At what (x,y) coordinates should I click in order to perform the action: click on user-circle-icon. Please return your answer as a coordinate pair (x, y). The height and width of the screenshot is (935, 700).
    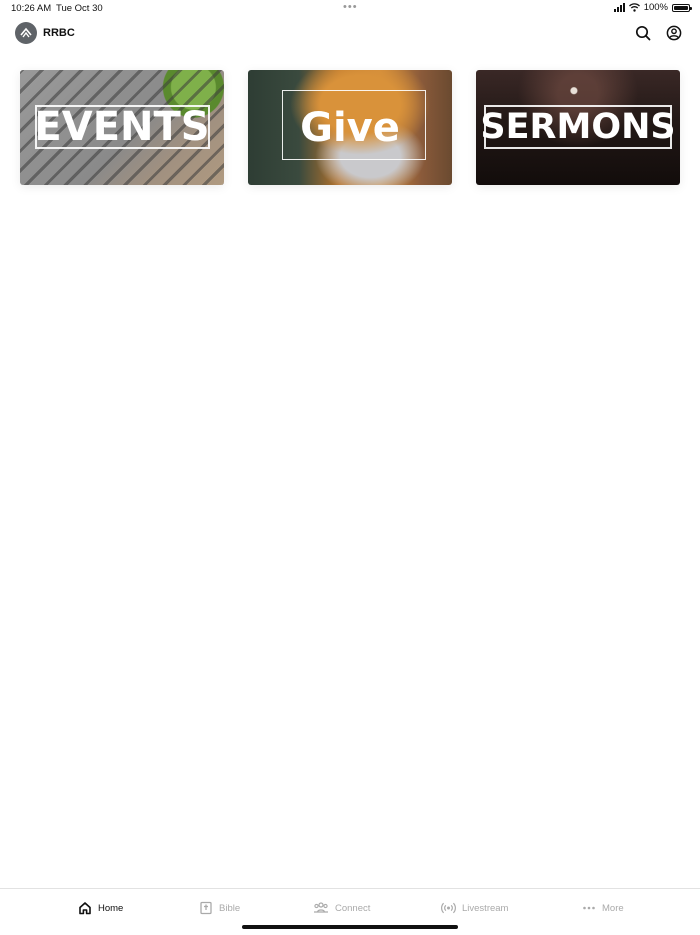
    Looking at the image, I should click on (674, 33).